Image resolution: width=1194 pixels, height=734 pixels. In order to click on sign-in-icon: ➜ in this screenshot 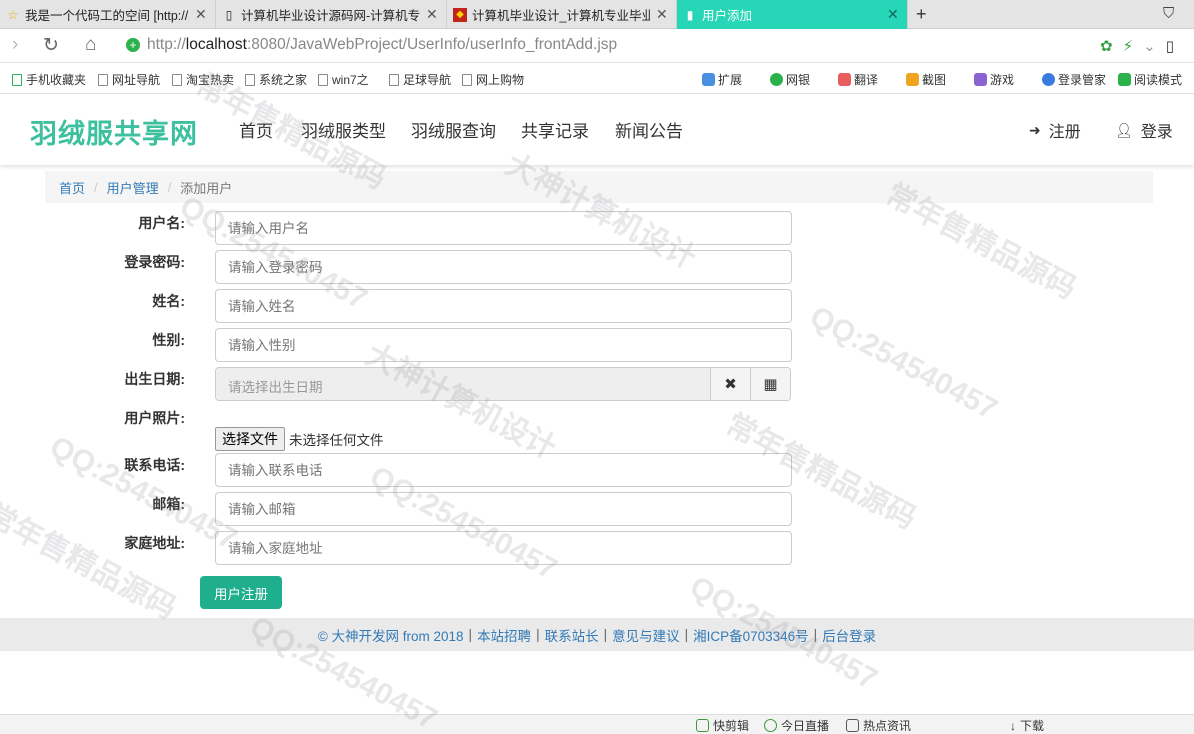, I will do `click(1035, 129)`.